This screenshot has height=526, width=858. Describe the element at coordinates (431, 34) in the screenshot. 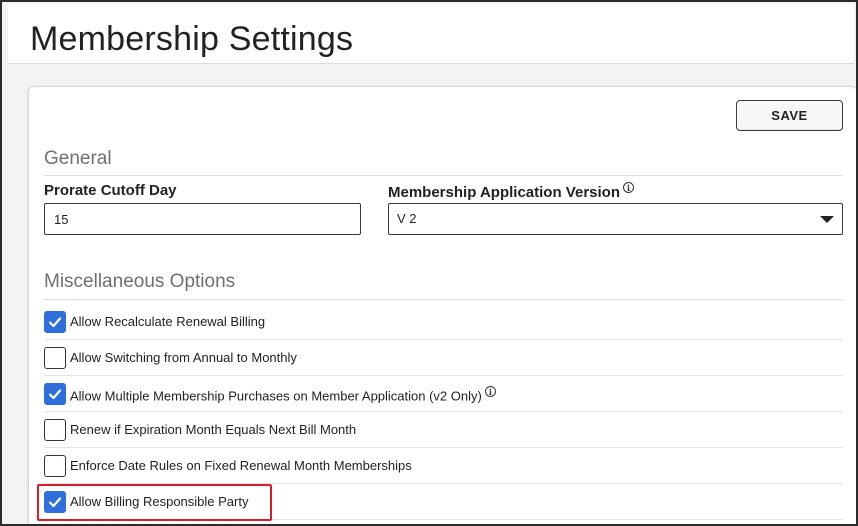

I see `page-header: Membership Settings` at that location.